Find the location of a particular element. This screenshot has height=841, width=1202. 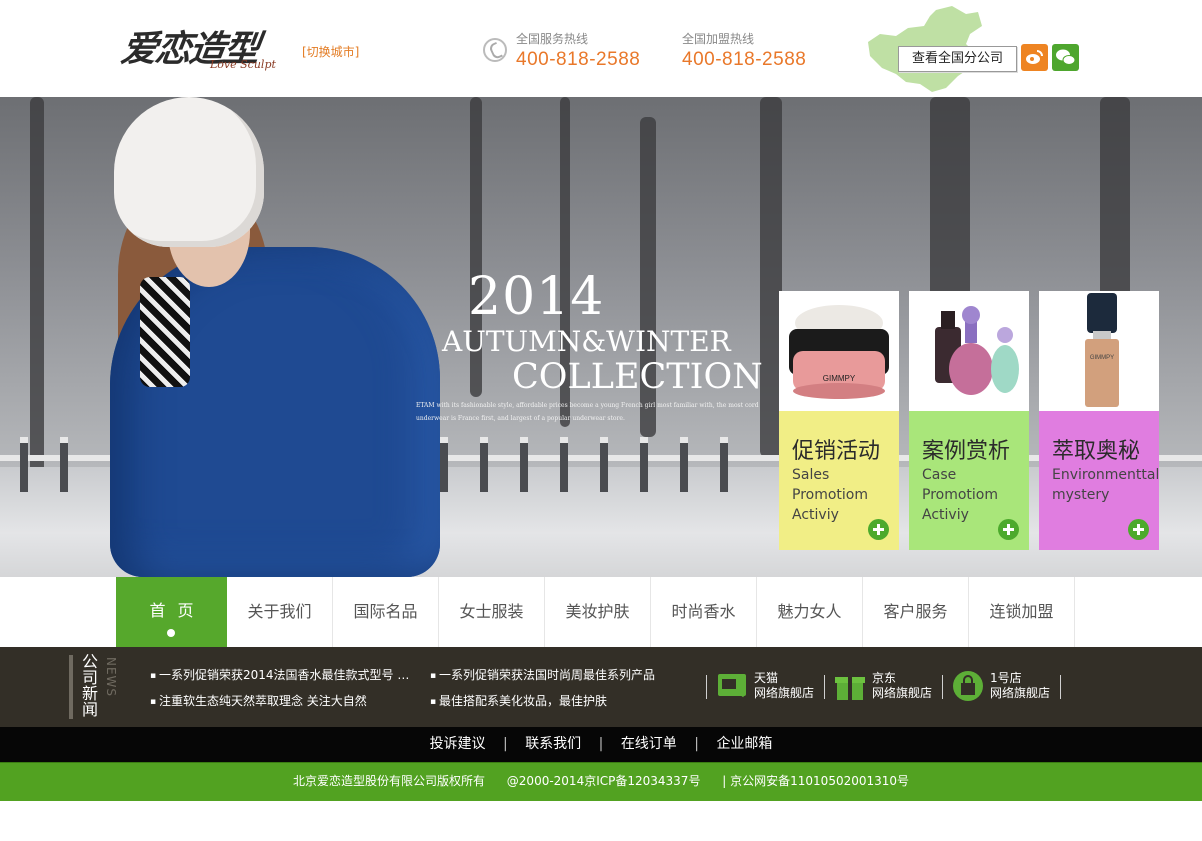

jd-gift-icon is located at coordinates (850, 688).